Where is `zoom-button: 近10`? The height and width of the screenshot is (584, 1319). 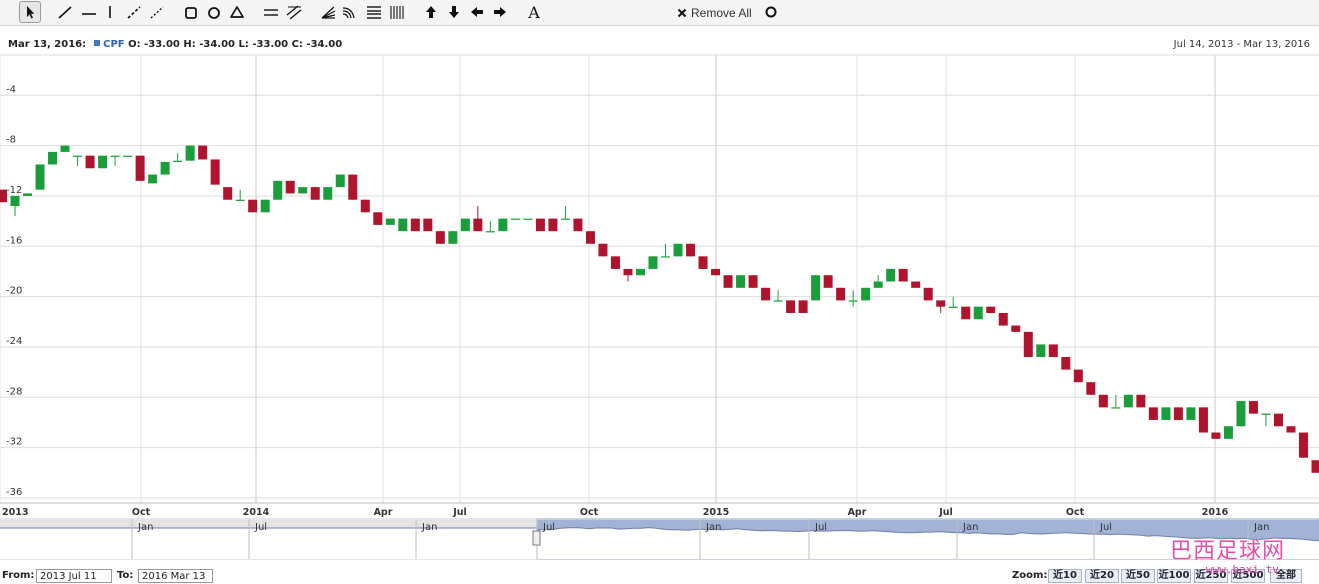 zoom-button: 近10 is located at coordinates (1065, 576).